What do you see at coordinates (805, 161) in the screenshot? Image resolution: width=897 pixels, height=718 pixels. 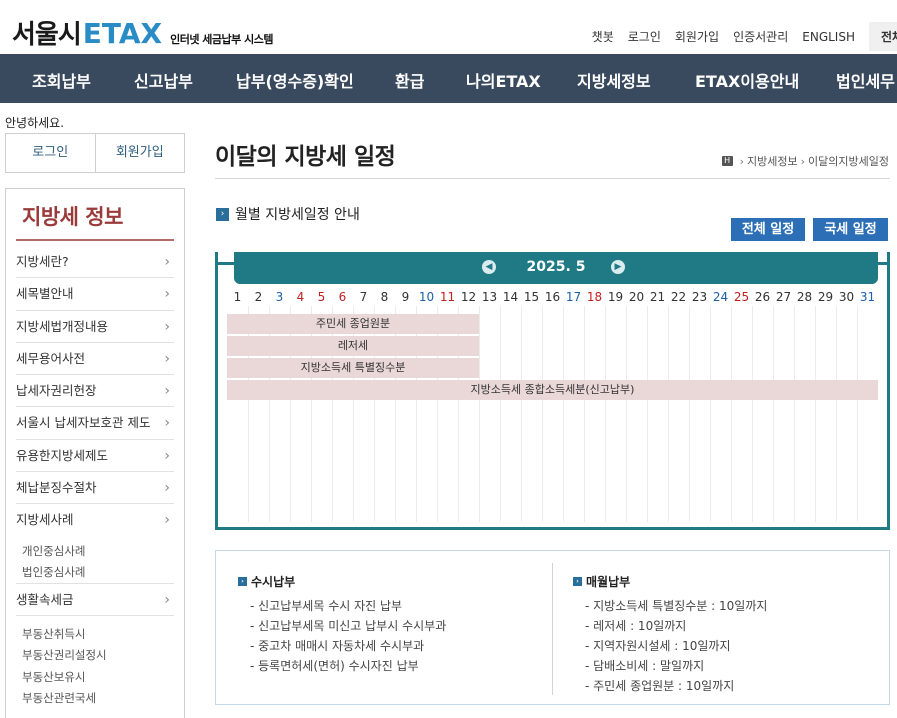 I see `breadcrumb: H › 지방세정보 › 이달의지방세일정` at bounding box center [805, 161].